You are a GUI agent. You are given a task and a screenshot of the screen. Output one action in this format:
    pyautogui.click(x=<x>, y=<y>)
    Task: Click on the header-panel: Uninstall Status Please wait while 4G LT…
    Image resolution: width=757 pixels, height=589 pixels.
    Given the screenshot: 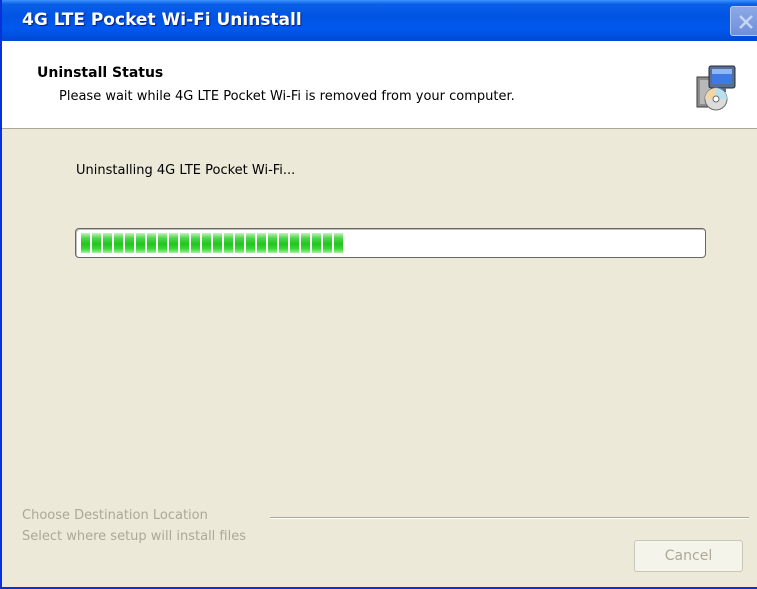 What is the action you would take?
    pyautogui.click(x=379, y=85)
    